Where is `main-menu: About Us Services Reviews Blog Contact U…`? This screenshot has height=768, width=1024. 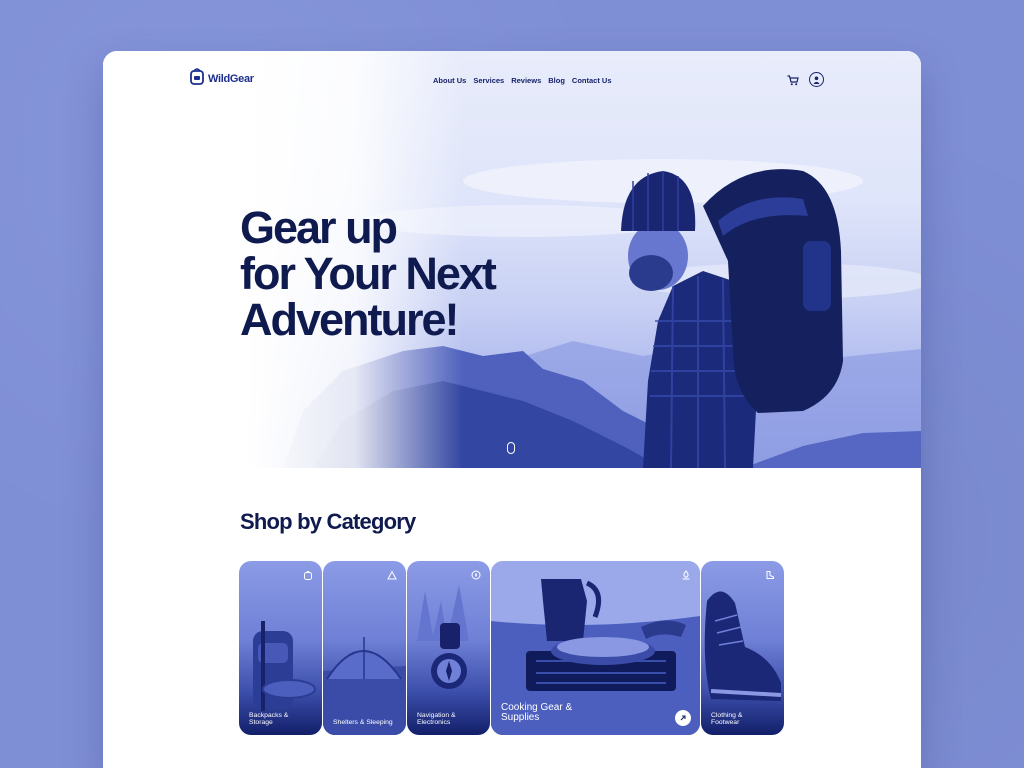
main-menu: About Us Services Reviews Blog Contact U… is located at coordinates (522, 80).